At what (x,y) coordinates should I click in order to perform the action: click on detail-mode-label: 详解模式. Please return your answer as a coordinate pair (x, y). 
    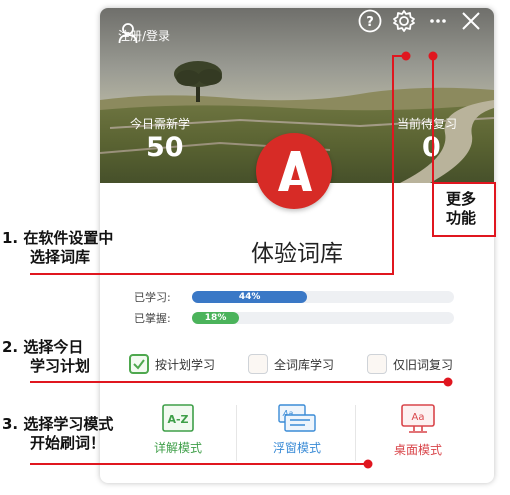
    Looking at the image, I should click on (177, 448).